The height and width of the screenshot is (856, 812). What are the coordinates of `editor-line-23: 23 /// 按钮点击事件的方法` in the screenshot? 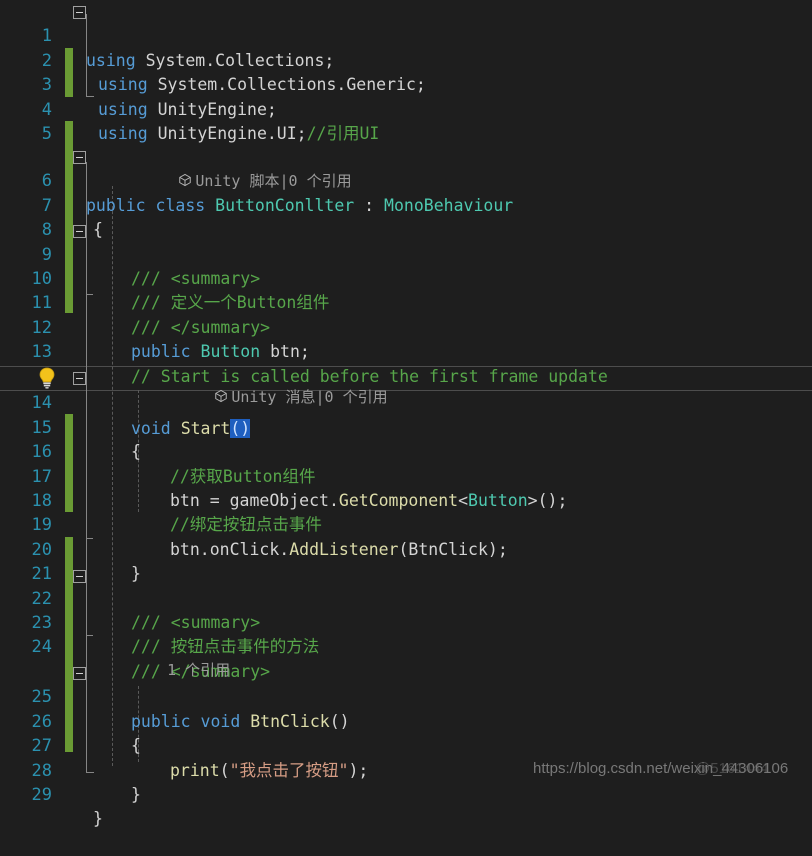 It's located at (406, 621).